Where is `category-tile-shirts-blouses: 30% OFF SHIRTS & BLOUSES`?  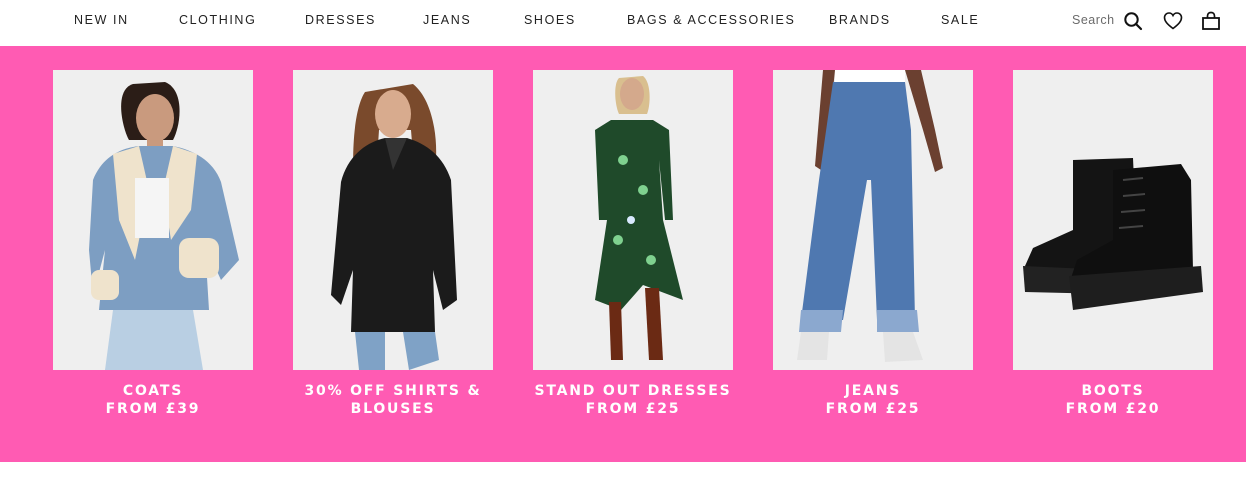
category-tile-shirts-blouses: 30% OFF SHIRTS & BLOUSES is located at coordinates (393, 244).